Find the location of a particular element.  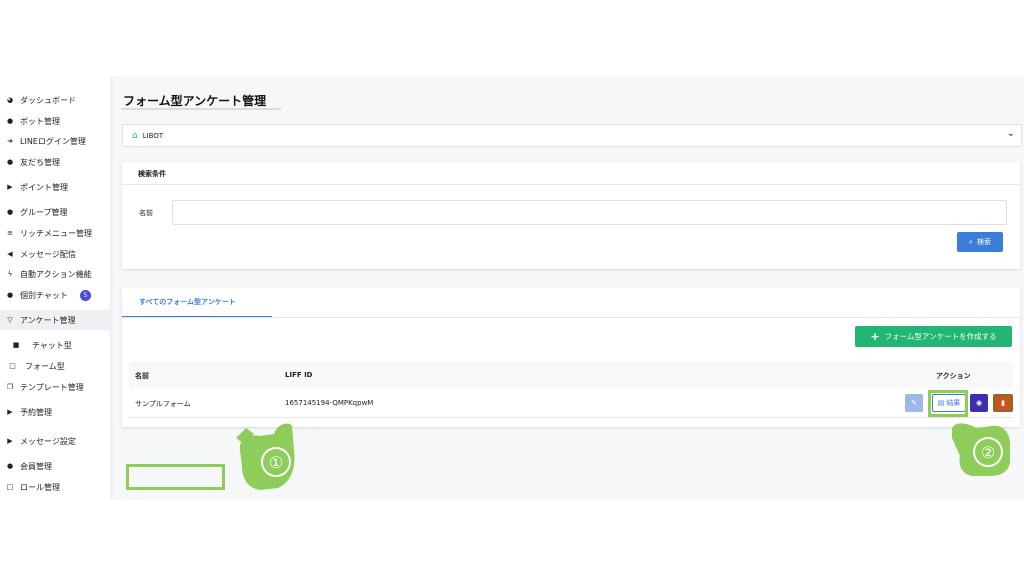

sidebar-item-label: 個別チャット is located at coordinates (44, 295).